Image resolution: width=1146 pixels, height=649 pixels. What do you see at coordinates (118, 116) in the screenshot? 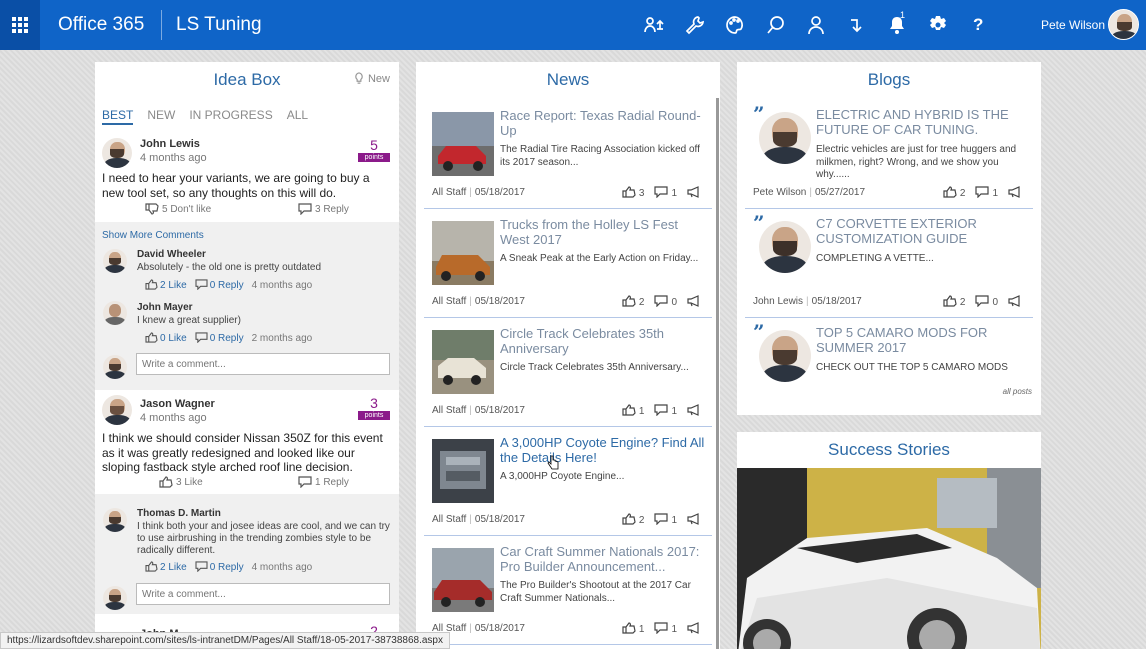
I see `tab-best: BEST` at bounding box center [118, 116].